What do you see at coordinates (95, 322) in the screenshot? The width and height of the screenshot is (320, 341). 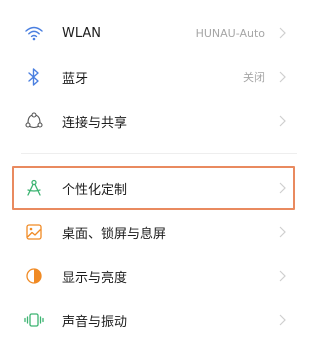 I see `settings-item-label: 声音与振动` at bounding box center [95, 322].